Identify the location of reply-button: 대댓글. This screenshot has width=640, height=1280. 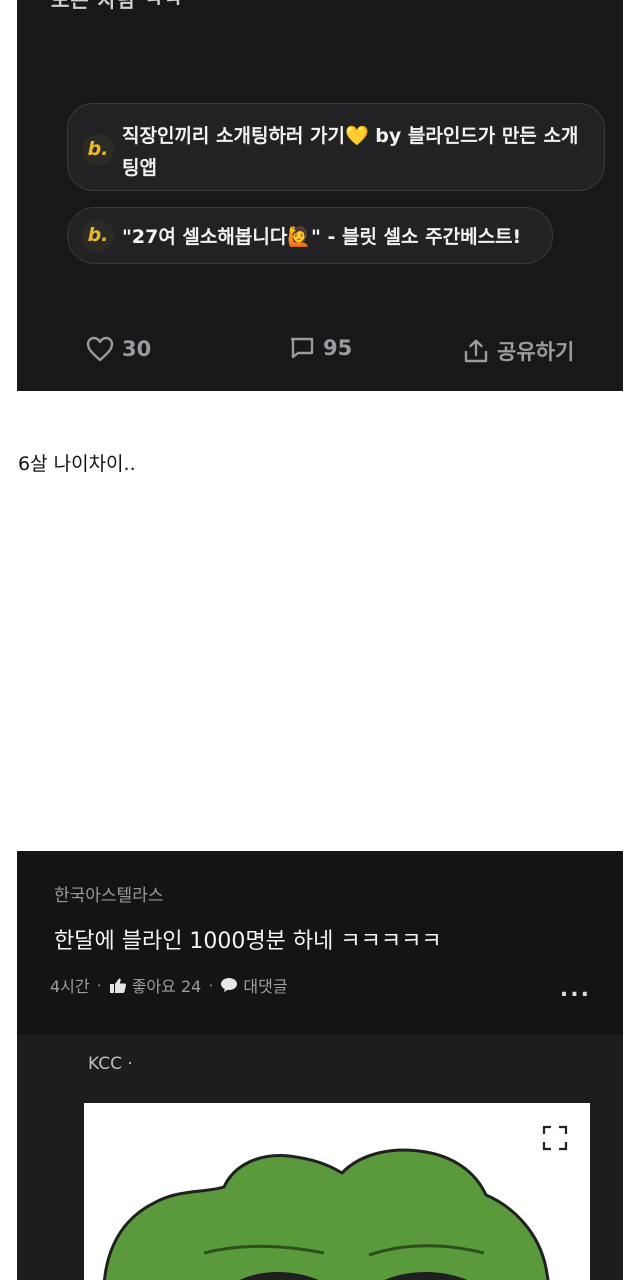
(254, 985).